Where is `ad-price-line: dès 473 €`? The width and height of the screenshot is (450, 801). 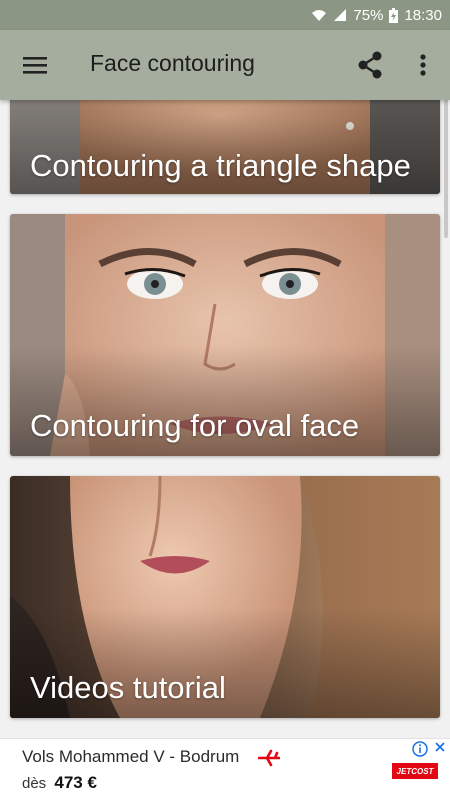 ad-price-line: dès 473 € is located at coordinates (59, 783).